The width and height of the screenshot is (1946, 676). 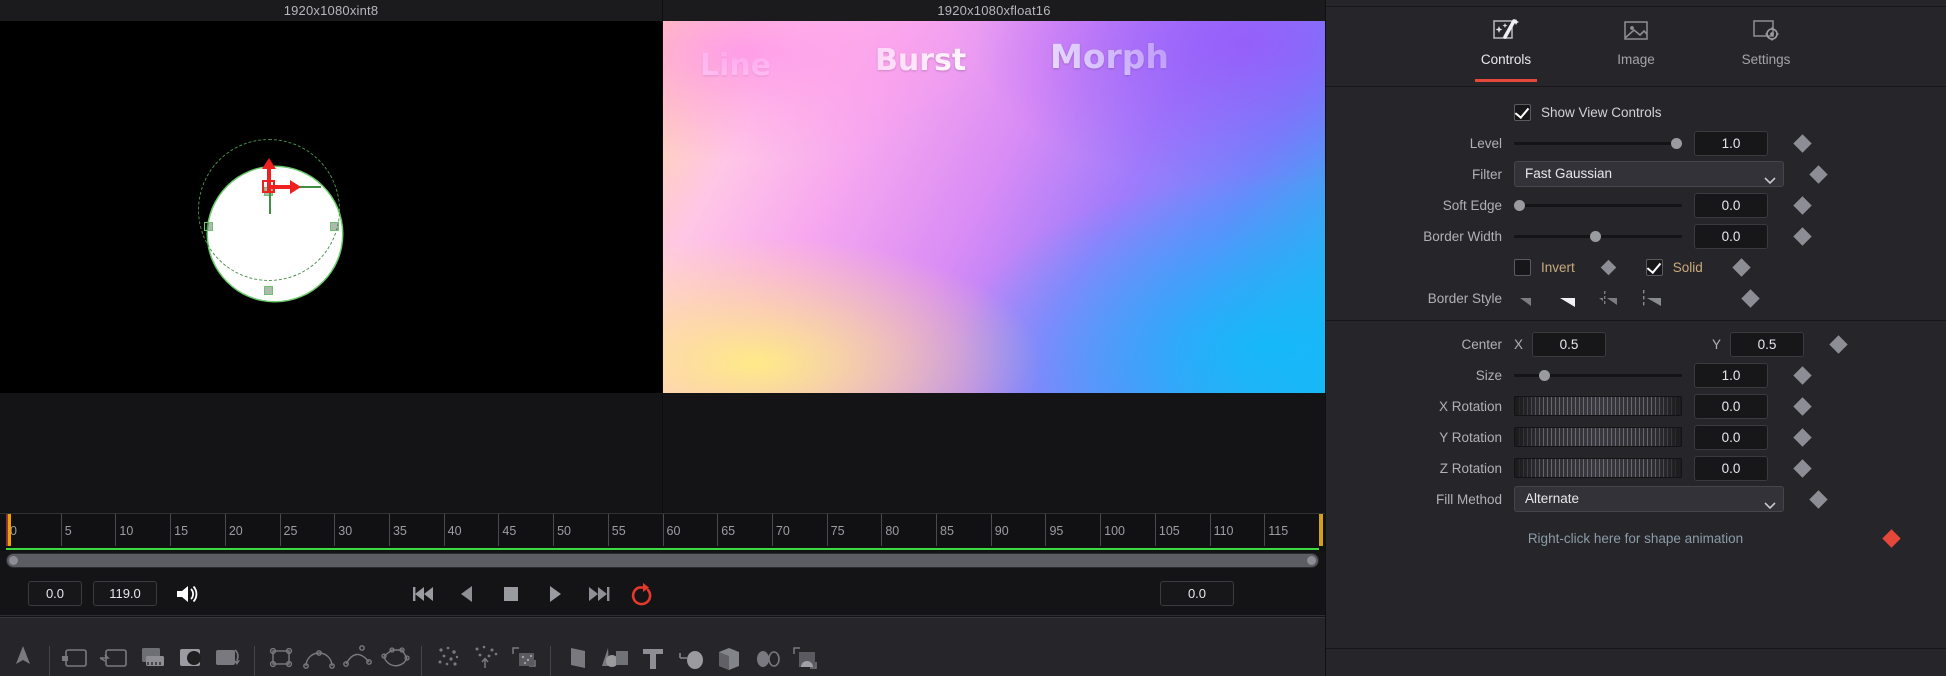 I want to click on tab-image: Image, so click(x=1636, y=51).